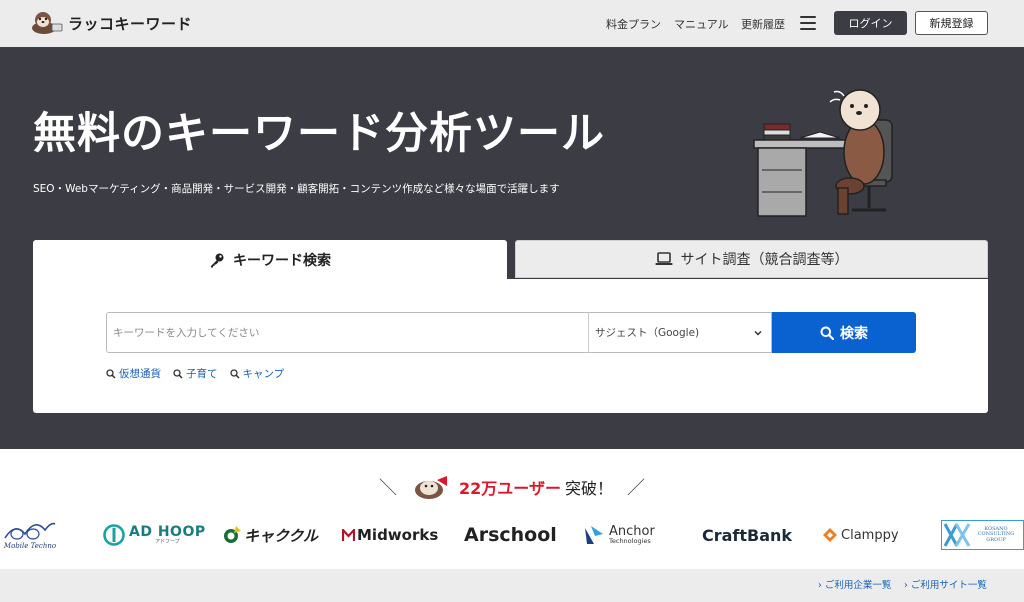 Image resolution: width=1024 pixels, height=602 pixels. What do you see at coordinates (232, 534) in the screenshot?
I see `cyakukuru-mark-icon` at bounding box center [232, 534].